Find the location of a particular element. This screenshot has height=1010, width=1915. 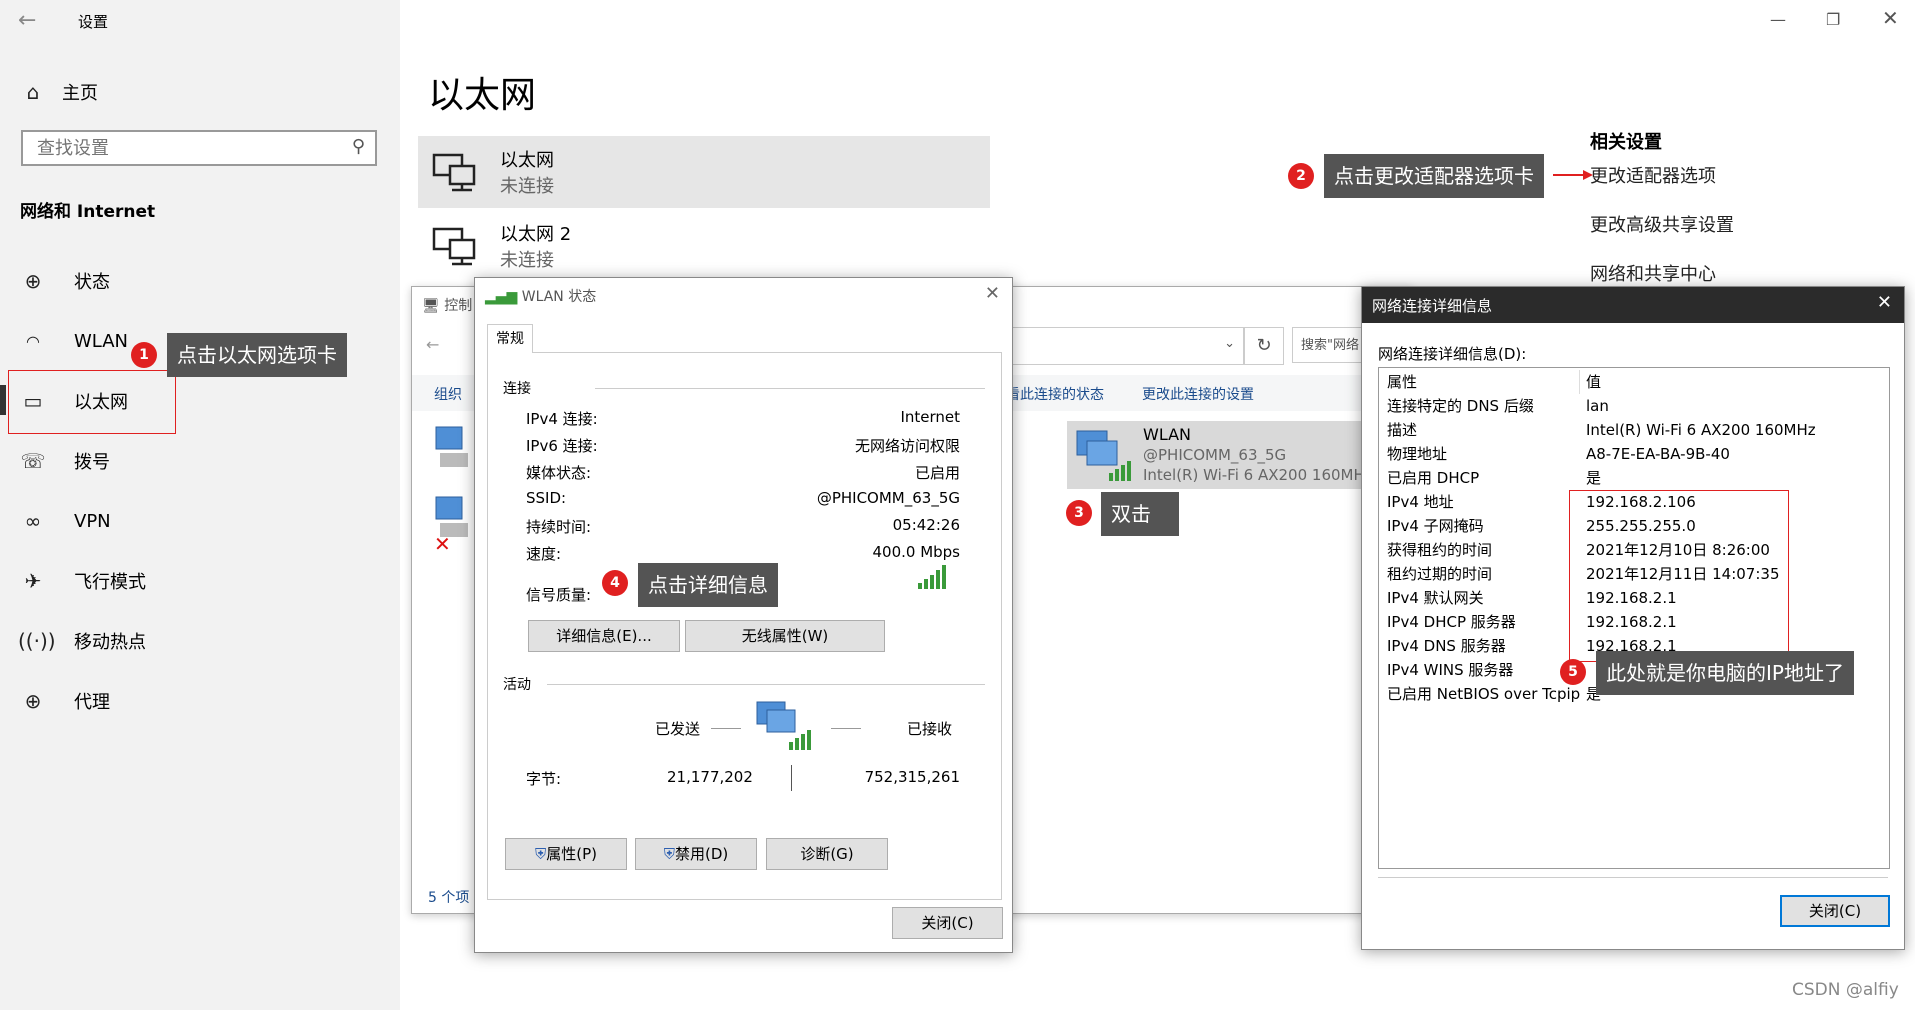

bytes-label: 字节: is located at coordinates (544, 779).